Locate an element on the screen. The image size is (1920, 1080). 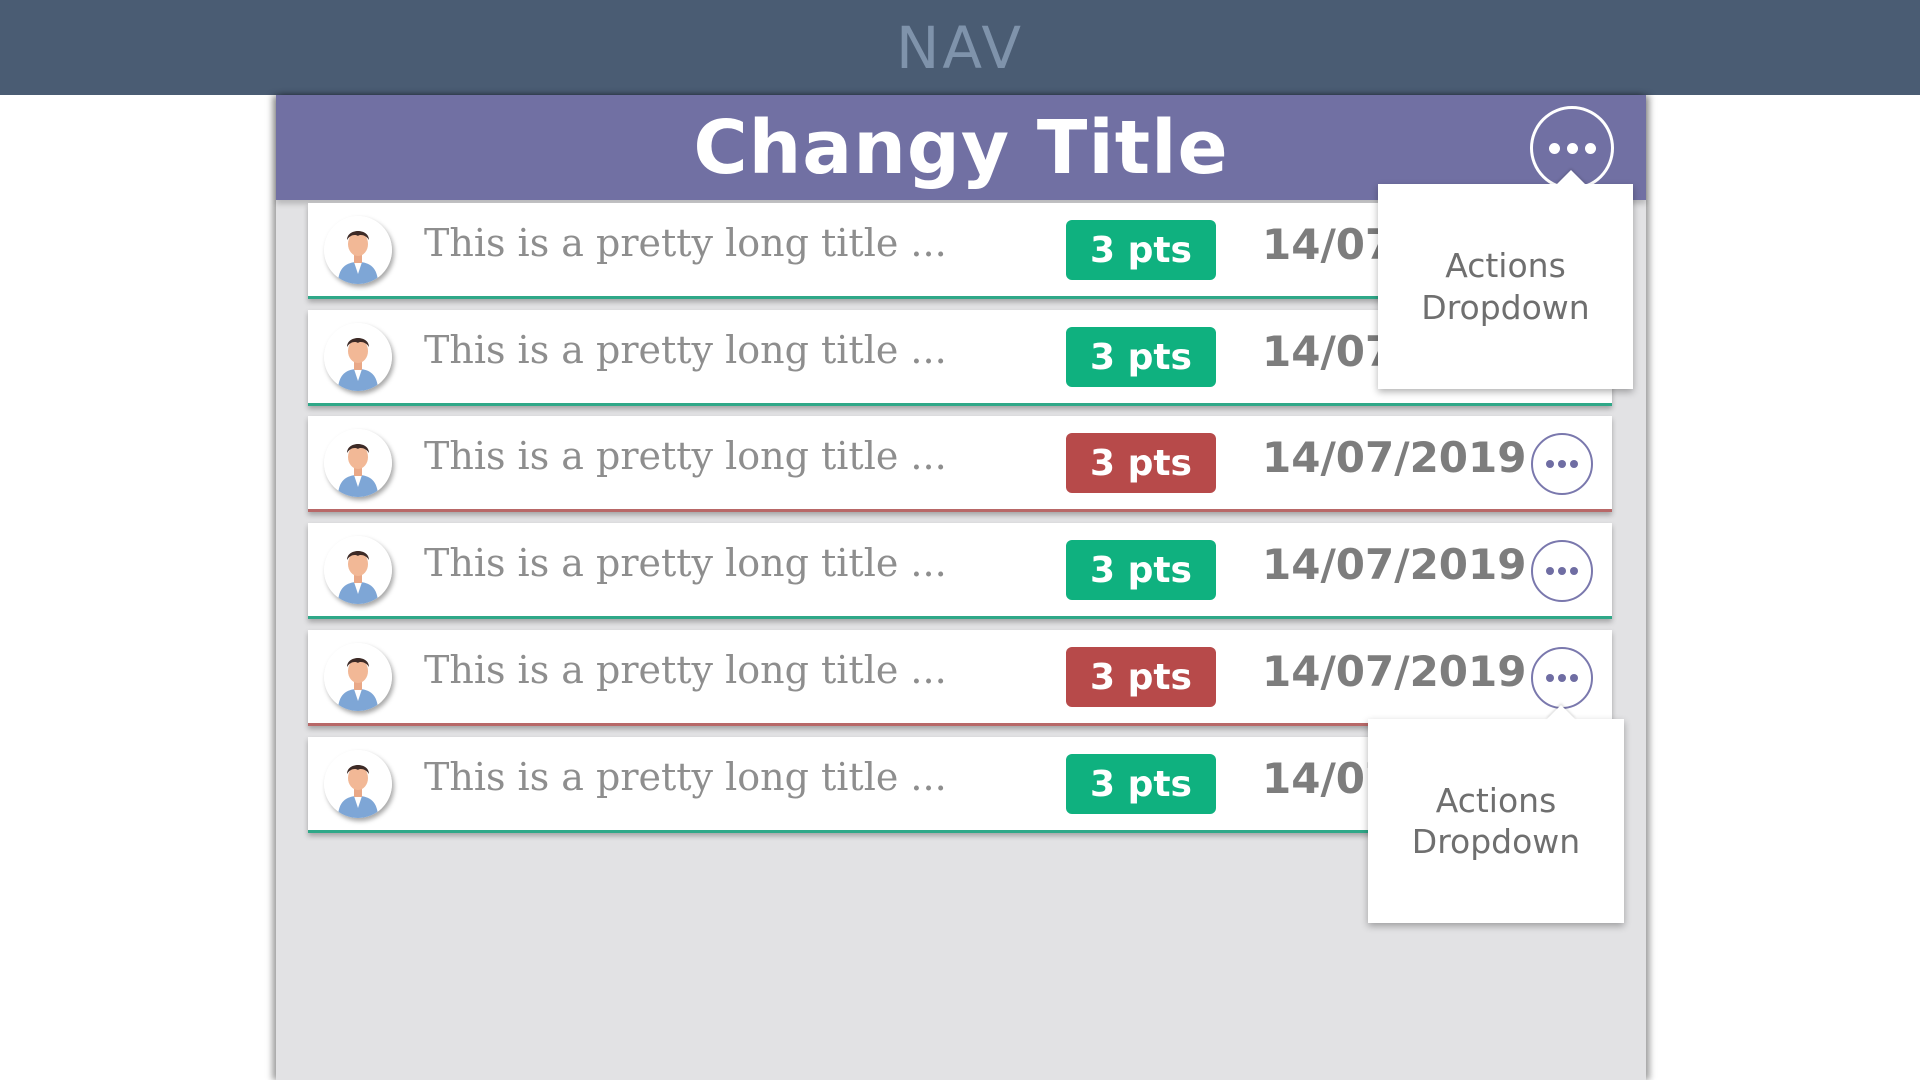
header-actions-dropdown: Actions Dropdown is located at coordinates (1505, 286).